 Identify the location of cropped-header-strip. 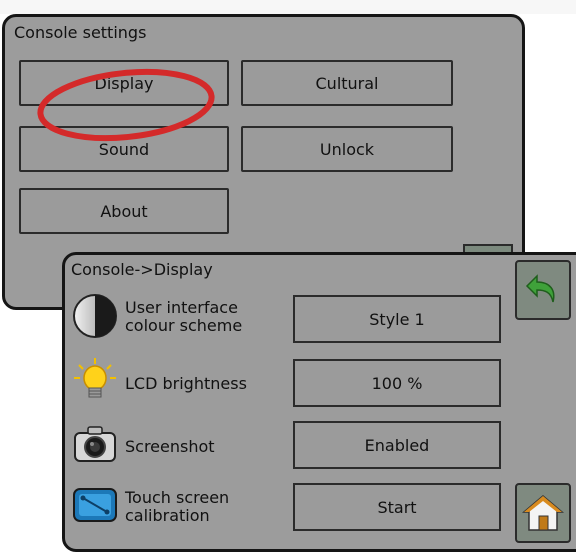
(288, 7).